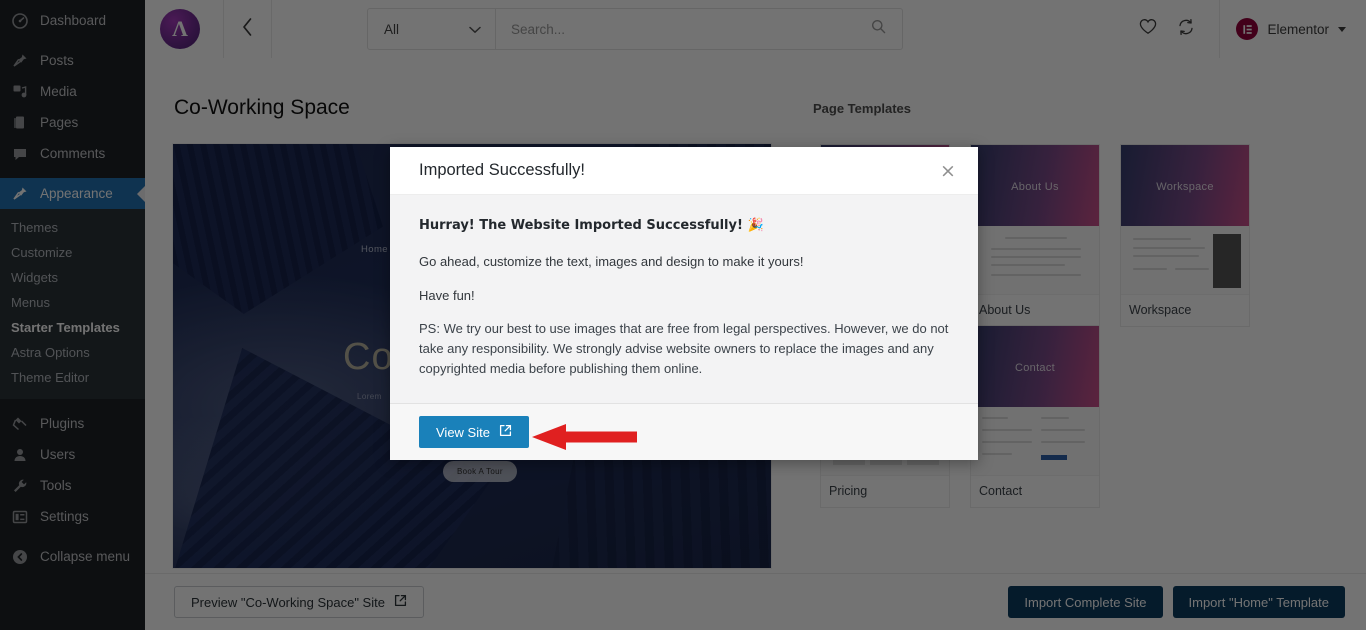  What do you see at coordinates (684, 431) in the screenshot?
I see `dialog-footer: View Site` at bounding box center [684, 431].